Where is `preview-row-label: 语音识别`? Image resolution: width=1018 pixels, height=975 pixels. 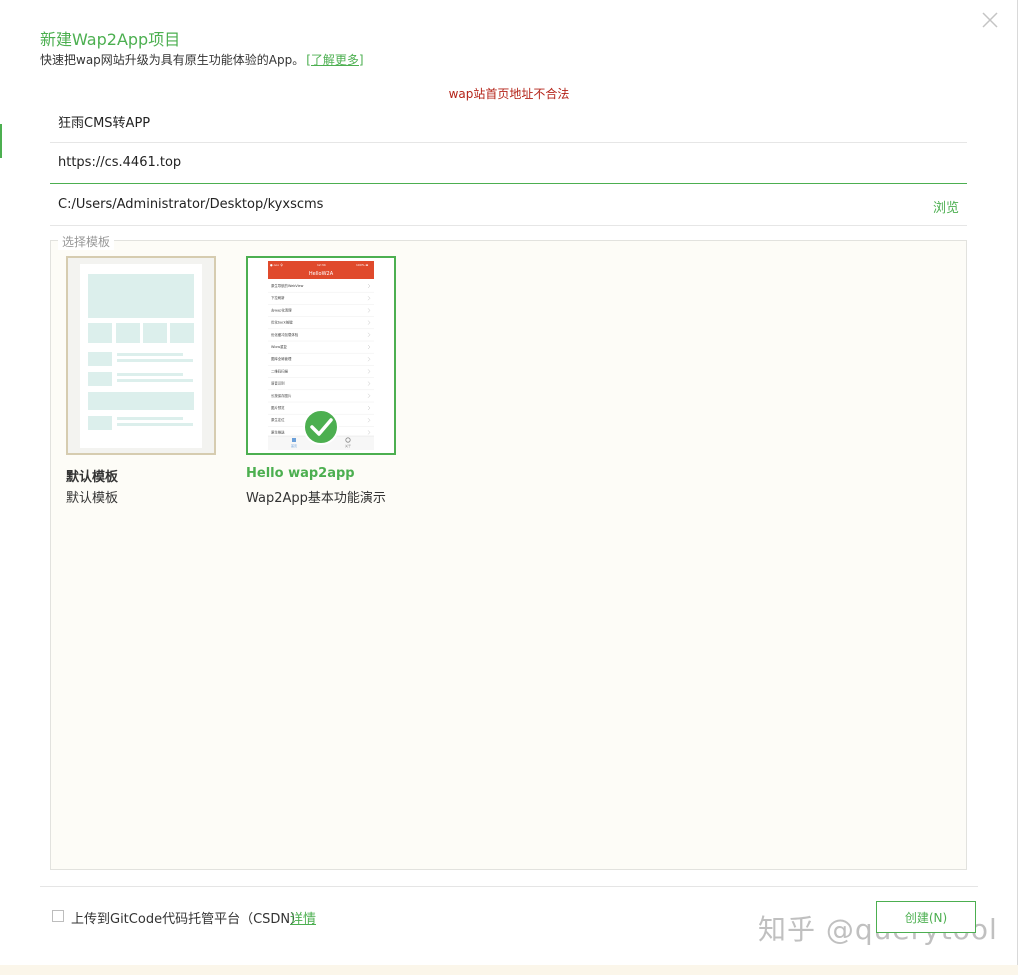 preview-row-label: 语音识别 is located at coordinates (278, 383).